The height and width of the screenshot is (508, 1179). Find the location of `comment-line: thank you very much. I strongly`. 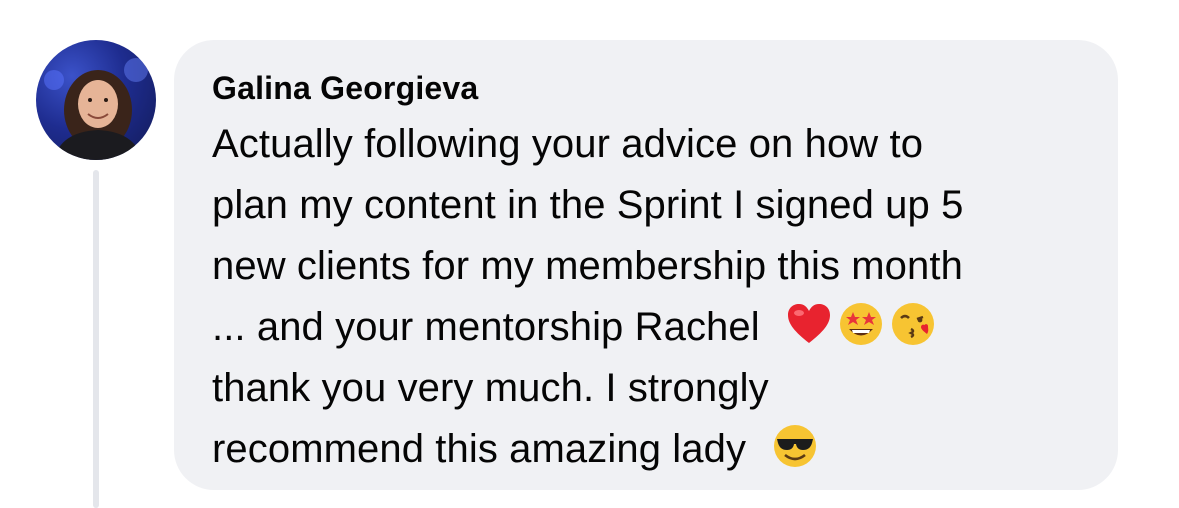

comment-line: thank you very much. I strongly is located at coordinates (650, 388).